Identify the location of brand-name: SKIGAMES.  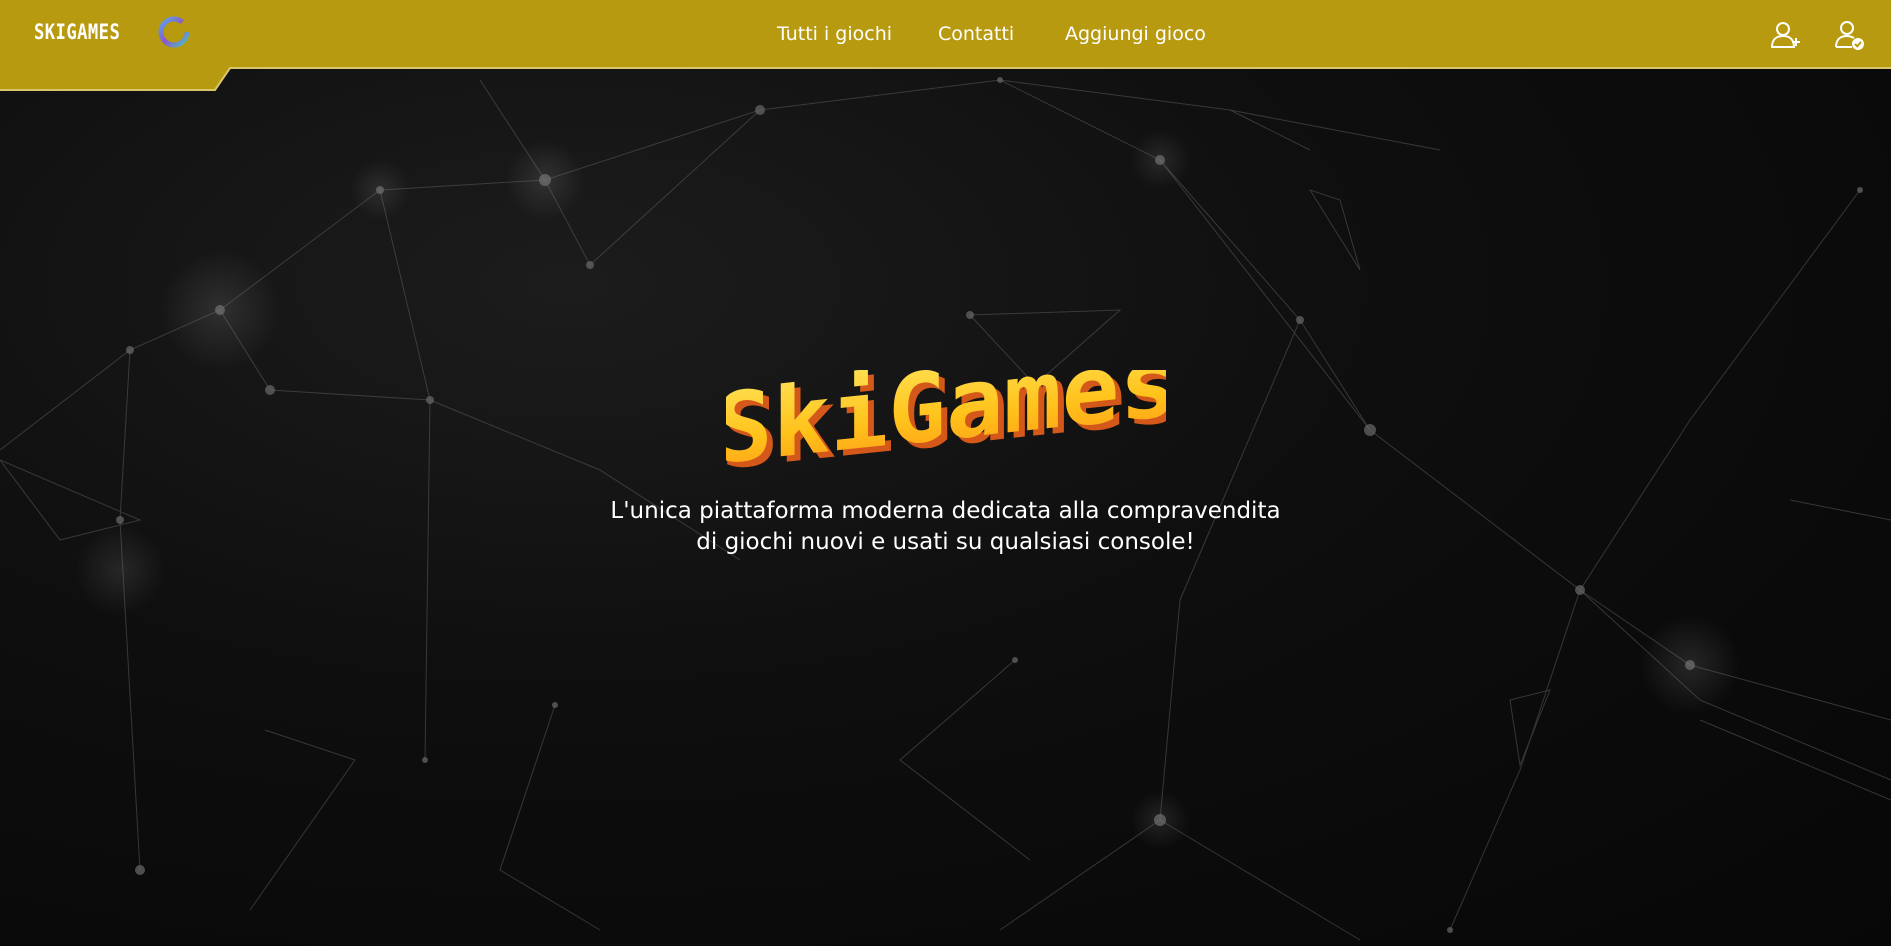
(77, 32).